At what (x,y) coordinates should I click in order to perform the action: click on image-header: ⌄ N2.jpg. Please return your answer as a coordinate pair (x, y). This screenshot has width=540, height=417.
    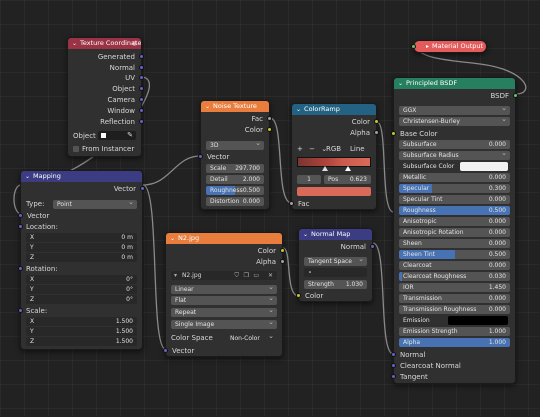
    Looking at the image, I should click on (224, 238).